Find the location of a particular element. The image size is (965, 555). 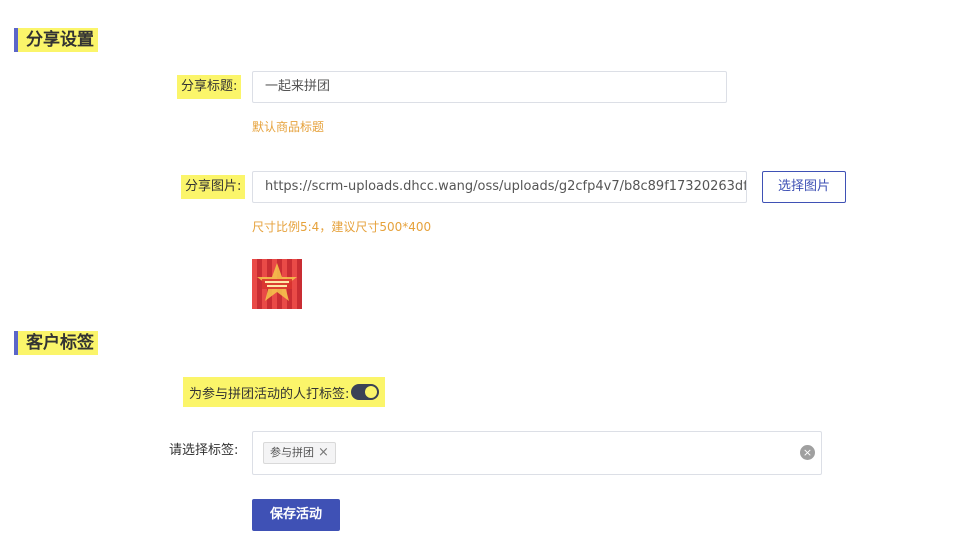

thumbnail-graphic is located at coordinates (277, 282).